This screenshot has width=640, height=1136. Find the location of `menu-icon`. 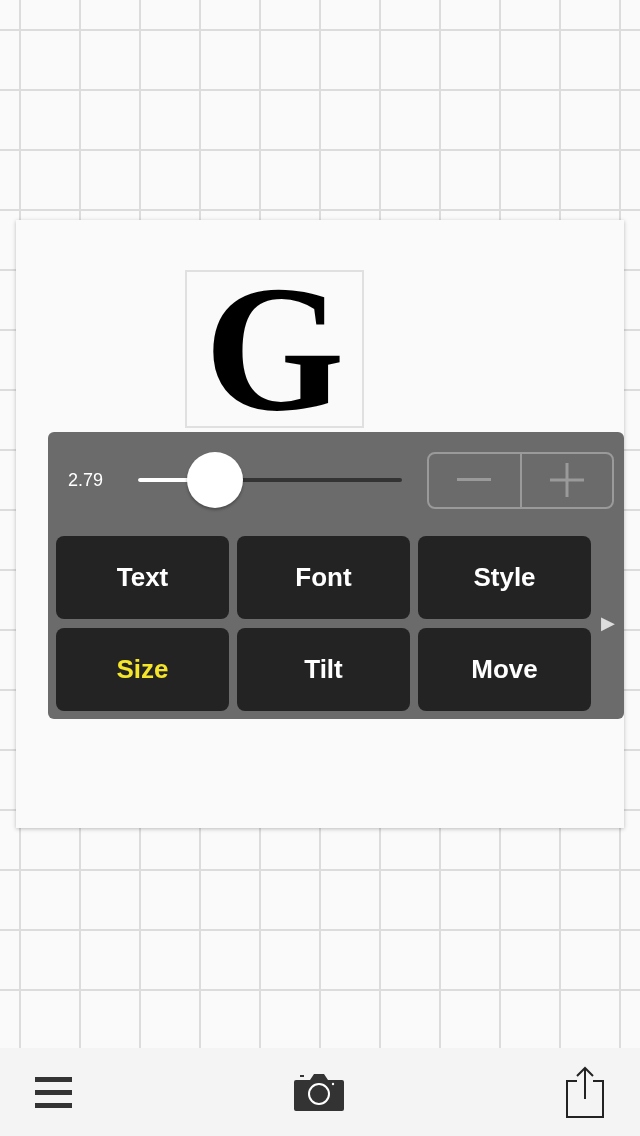

menu-icon is located at coordinates (53, 1092).